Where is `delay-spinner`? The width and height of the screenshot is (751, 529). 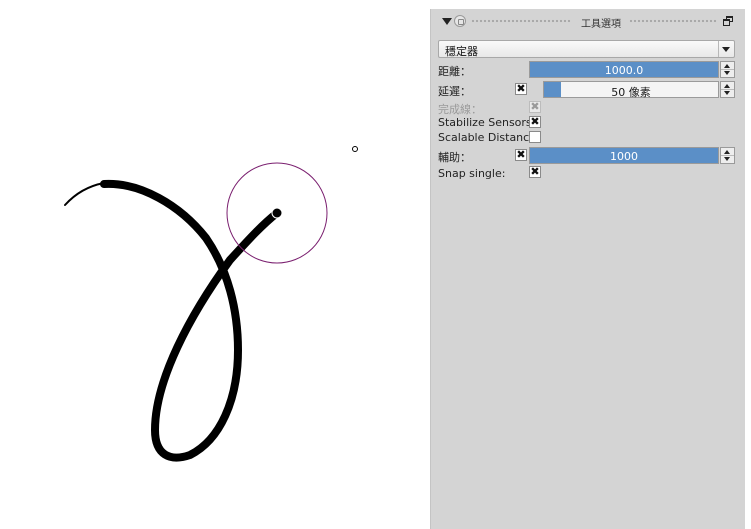
delay-spinner is located at coordinates (727, 89).